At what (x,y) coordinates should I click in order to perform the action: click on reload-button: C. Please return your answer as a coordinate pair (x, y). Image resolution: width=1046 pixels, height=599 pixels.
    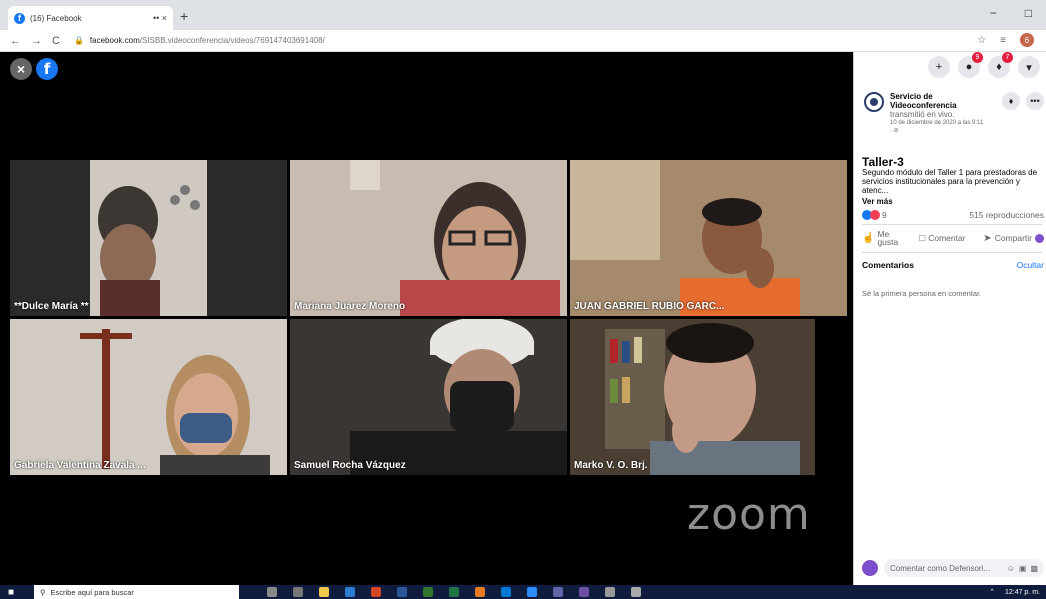
    Looking at the image, I should click on (56, 41).